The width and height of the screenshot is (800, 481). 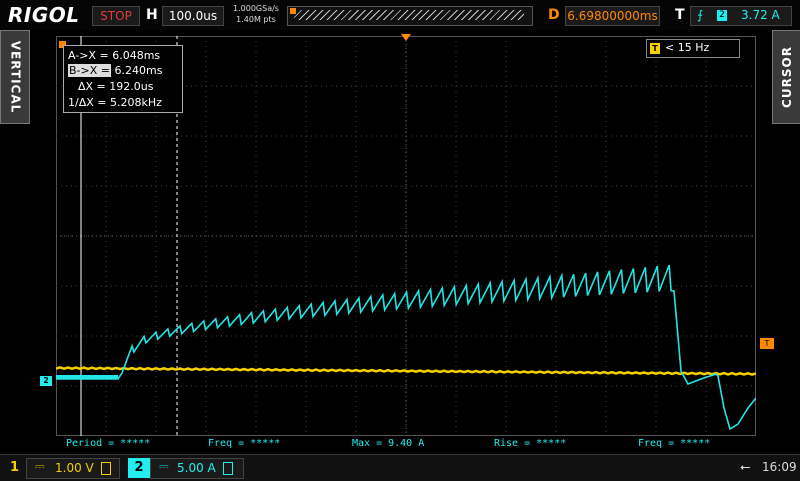 I want to click on trigger-level: 3.72 A, so click(x=760, y=15).